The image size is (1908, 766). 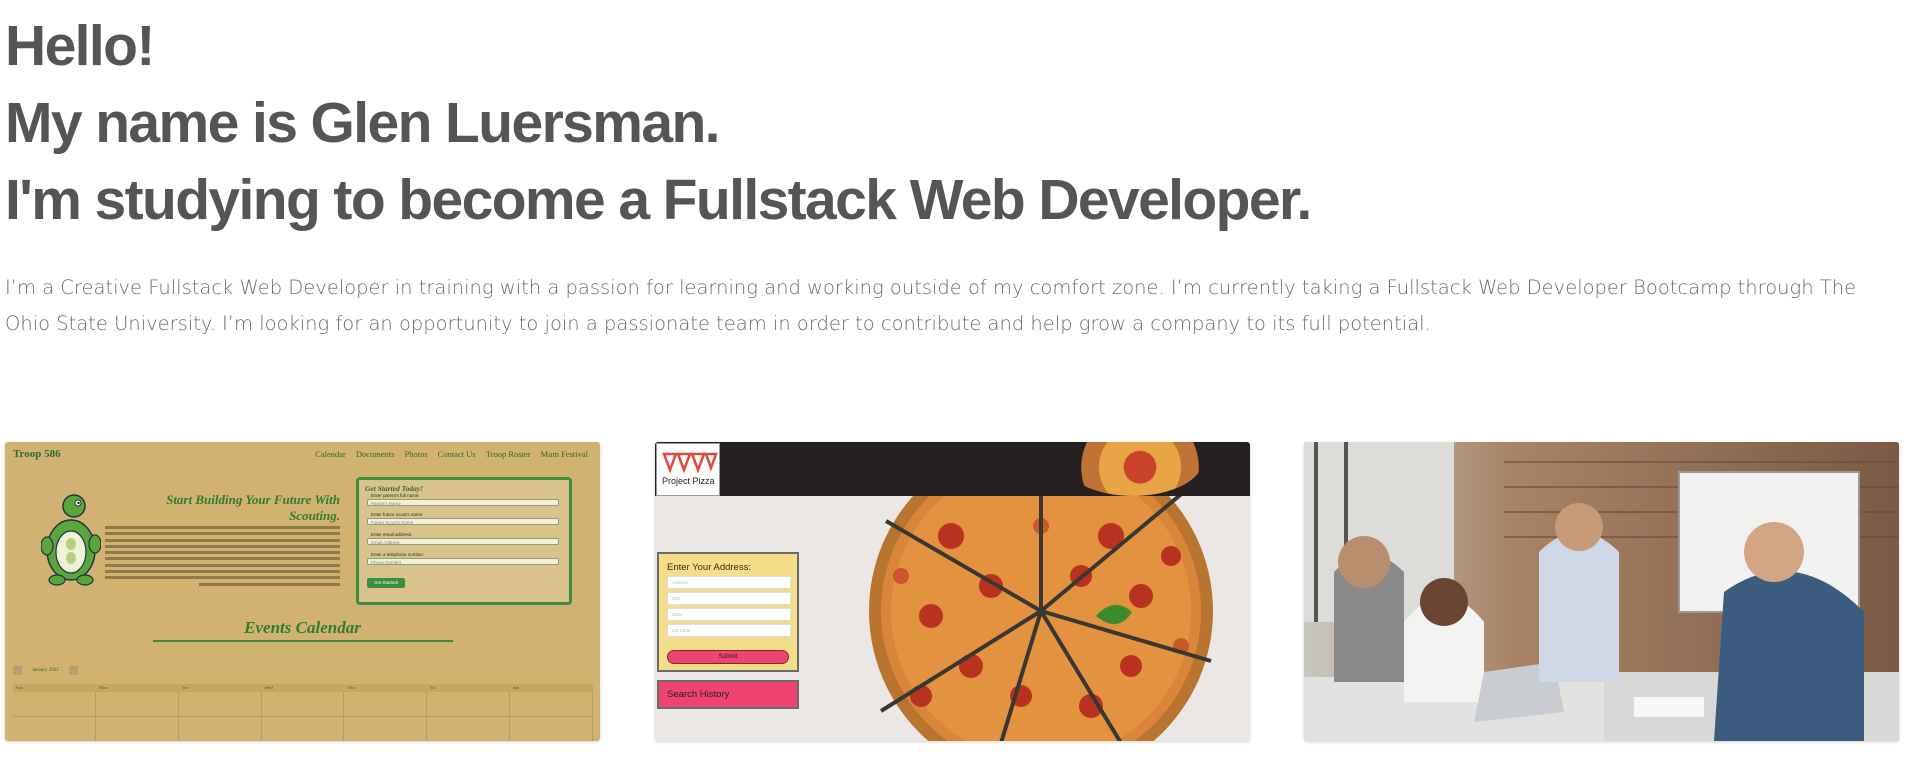 What do you see at coordinates (690, 463) in the screenshot?
I see `pizza-slices-logo-icon` at bounding box center [690, 463].